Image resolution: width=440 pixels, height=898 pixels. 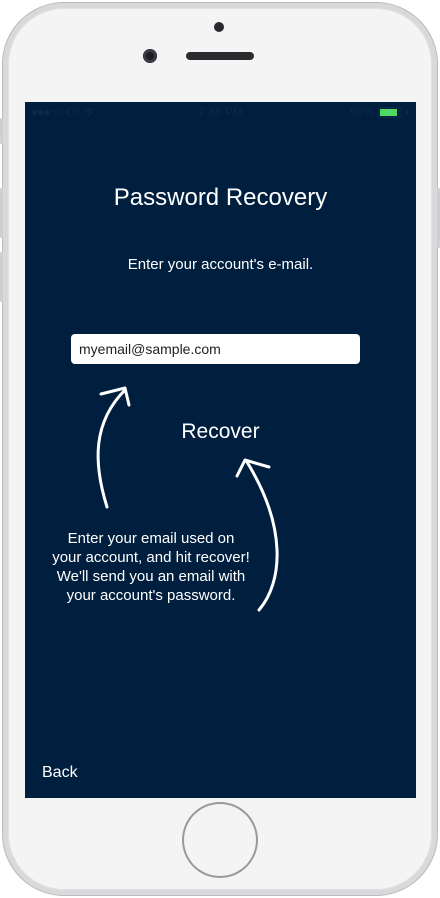 I want to click on mute-switch, so click(x=1, y=131).